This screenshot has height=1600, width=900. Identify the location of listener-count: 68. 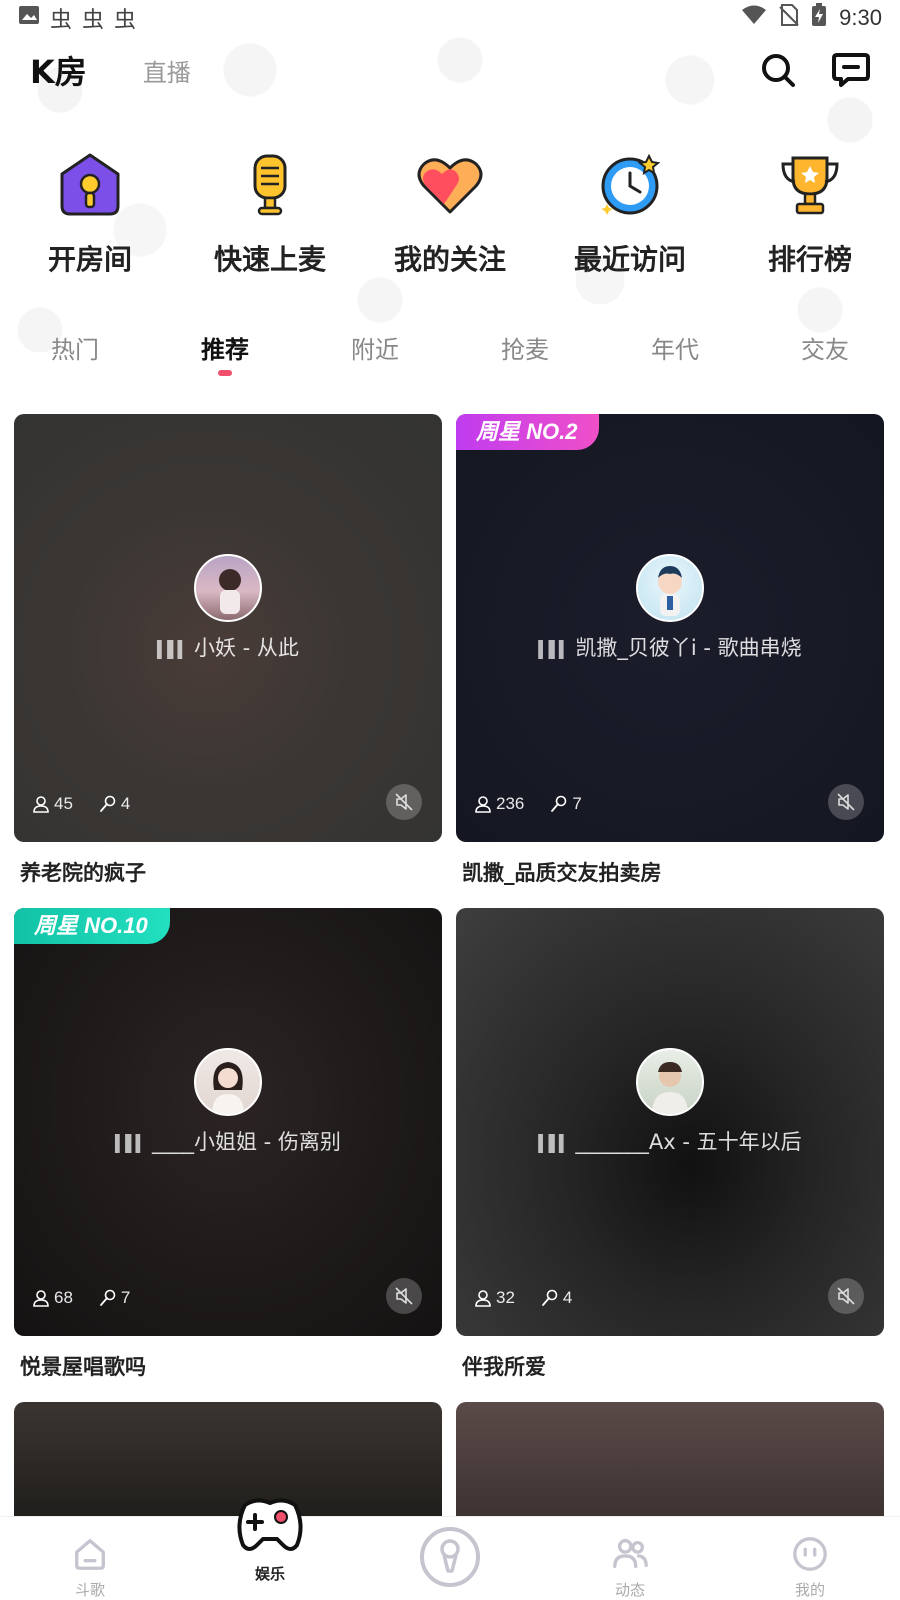
(52, 1298).